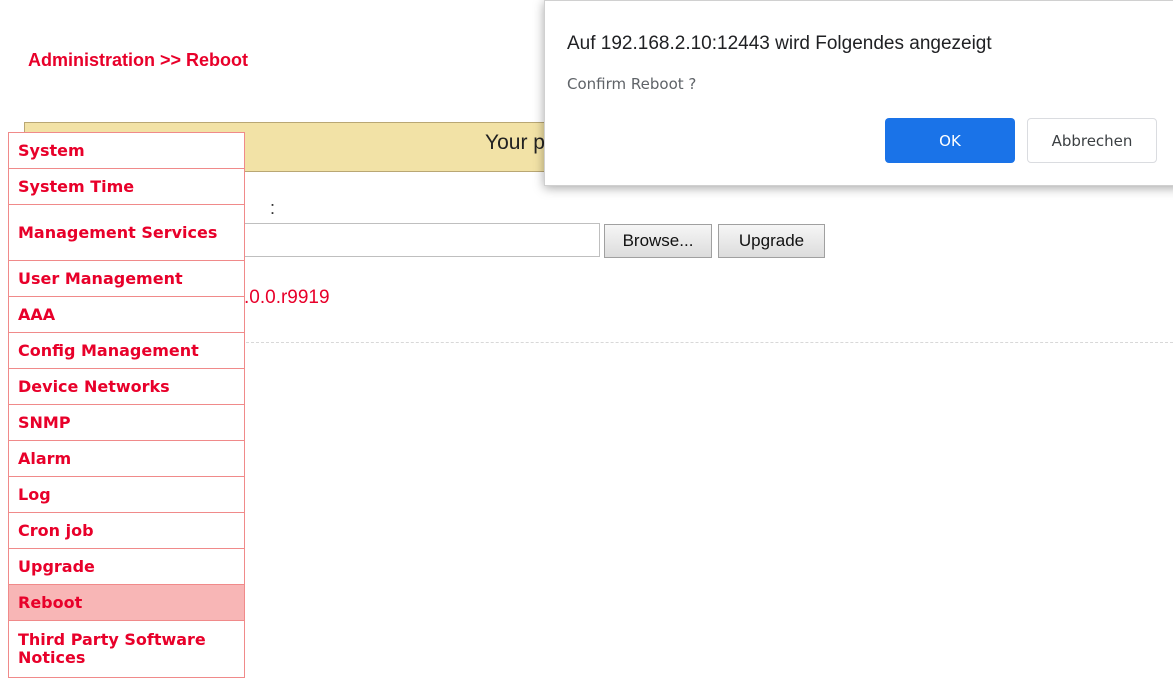 This screenshot has height=690, width=1173. What do you see at coordinates (126, 233) in the screenshot?
I see `sidebar-item-management-services: Management Services` at bounding box center [126, 233].